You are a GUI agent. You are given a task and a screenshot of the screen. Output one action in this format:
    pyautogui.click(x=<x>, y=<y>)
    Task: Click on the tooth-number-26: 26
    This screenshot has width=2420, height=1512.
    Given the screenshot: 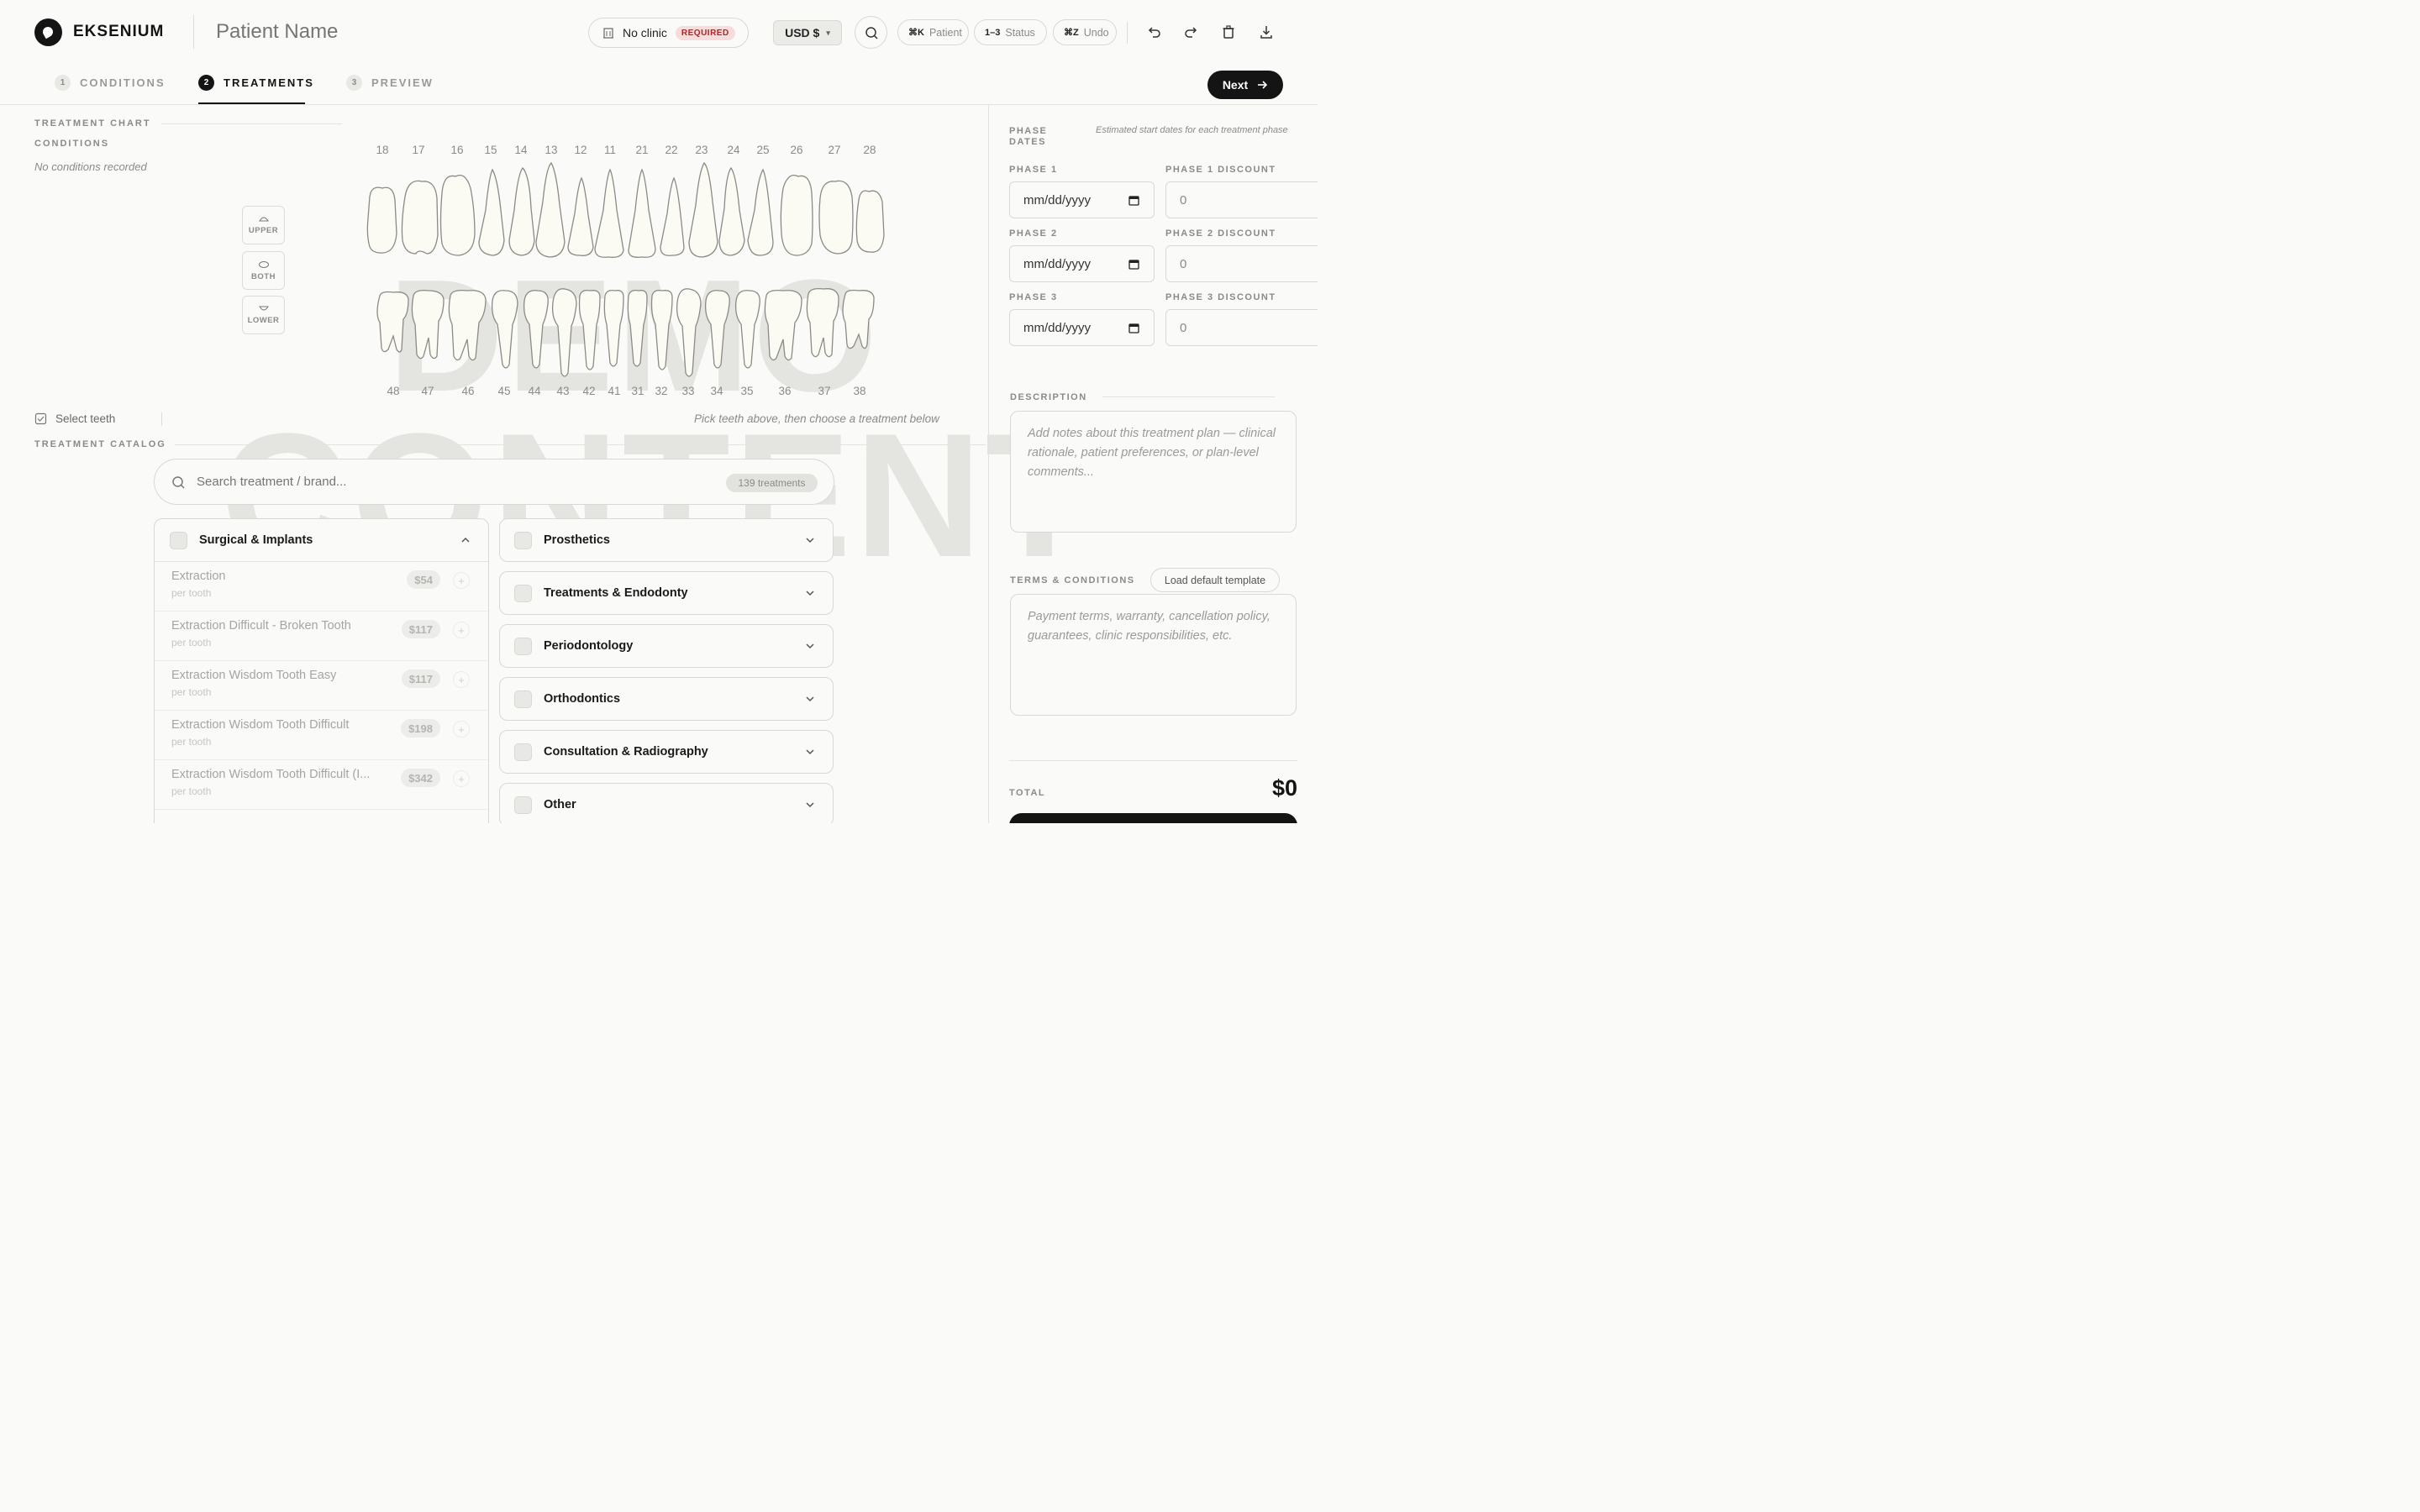 What is the action you would take?
    pyautogui.click(x=796, y=150)
    